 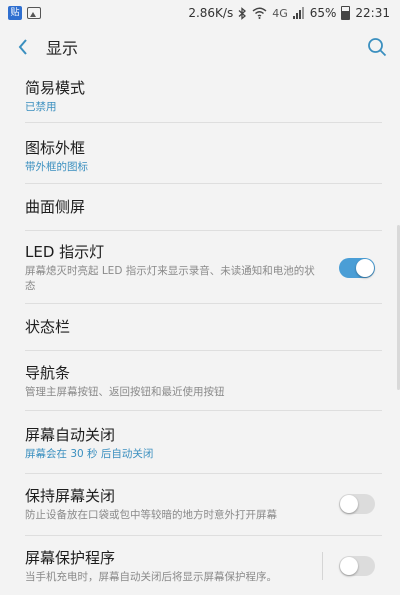 I want to click on screen-saver-toggle, so click(x=357, y=566).